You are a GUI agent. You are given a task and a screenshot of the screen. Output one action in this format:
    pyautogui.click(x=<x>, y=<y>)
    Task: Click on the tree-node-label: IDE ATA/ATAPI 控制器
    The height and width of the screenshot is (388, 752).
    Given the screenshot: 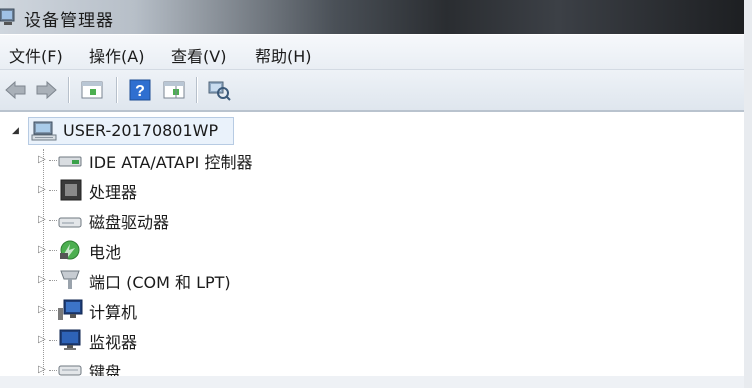 What is the action you would take?
    pyautogui.click(x=171, y=162)
    